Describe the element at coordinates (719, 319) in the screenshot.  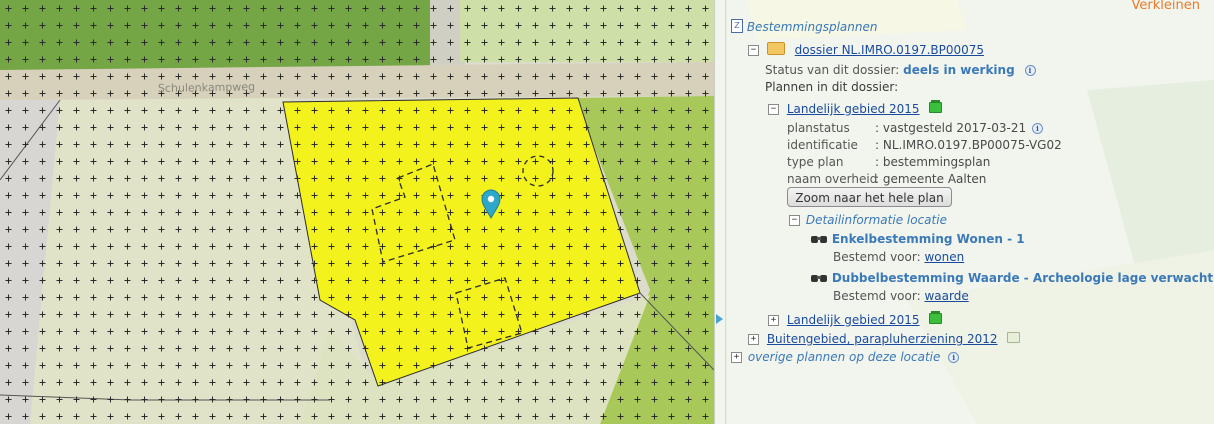
I see `expand-arrow-icon` at that location.